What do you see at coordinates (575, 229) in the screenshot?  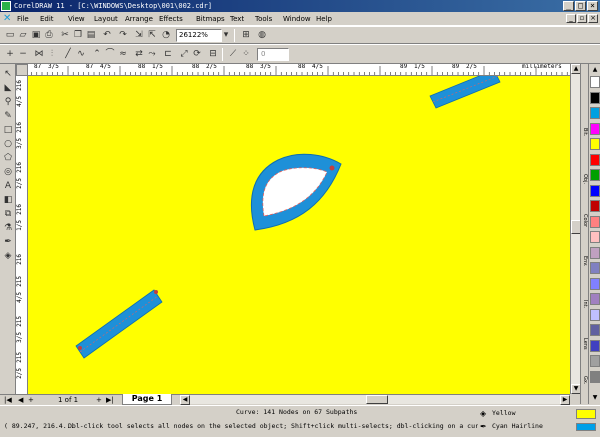 I see `vertical-scrollbar: ▲ ▼` at bounding box center [575, 229].